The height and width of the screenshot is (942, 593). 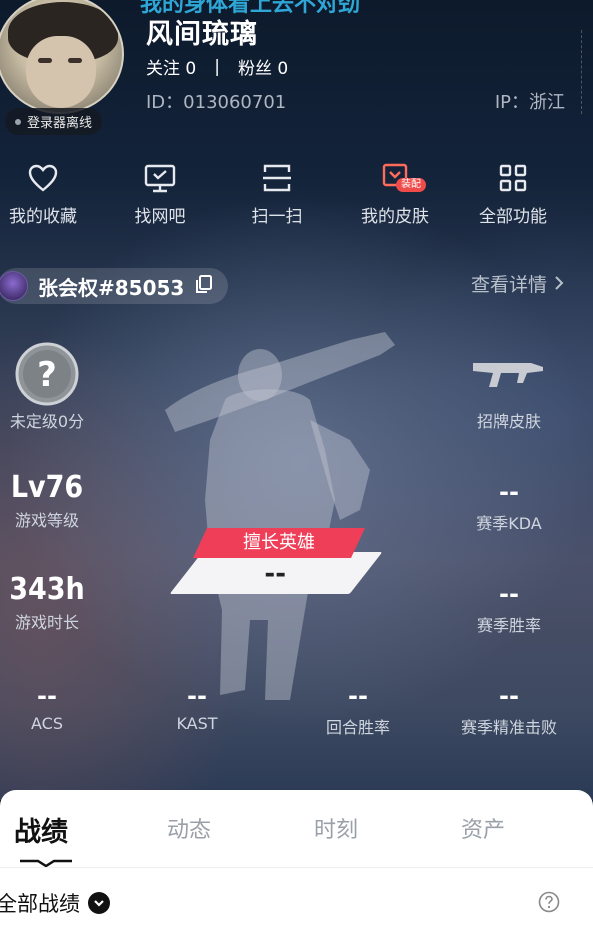 I want to click on skin-badge: 装配, so click(x=411, y=185).